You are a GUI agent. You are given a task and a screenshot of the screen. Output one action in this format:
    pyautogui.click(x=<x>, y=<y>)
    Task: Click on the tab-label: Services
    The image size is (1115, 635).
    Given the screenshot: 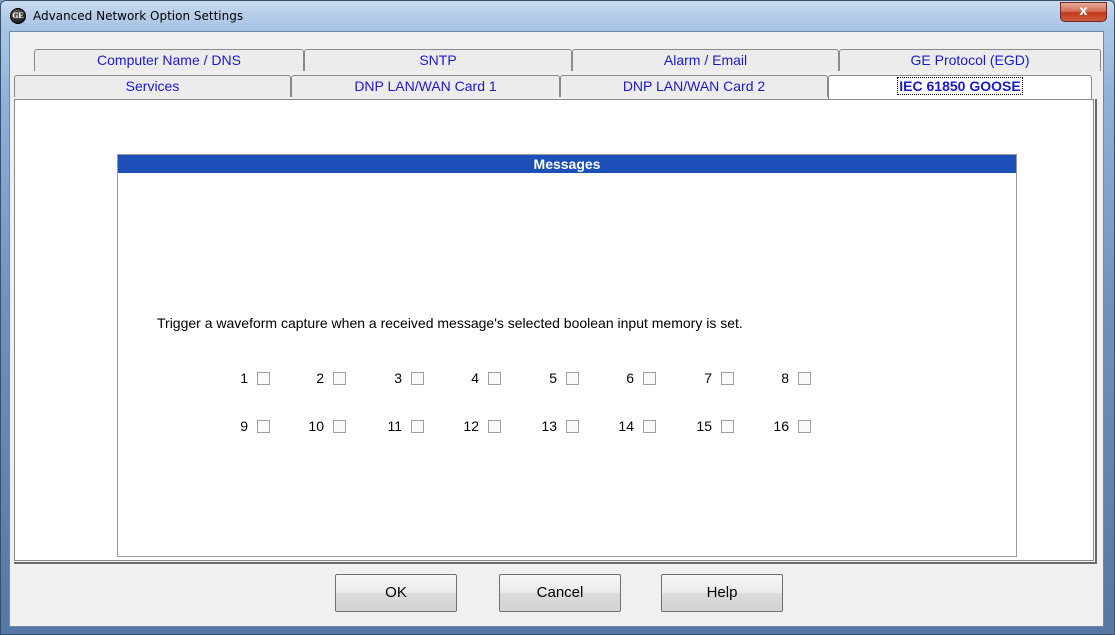 What is the action you would take?
    pyautogui.click(x=152, y=86)
    